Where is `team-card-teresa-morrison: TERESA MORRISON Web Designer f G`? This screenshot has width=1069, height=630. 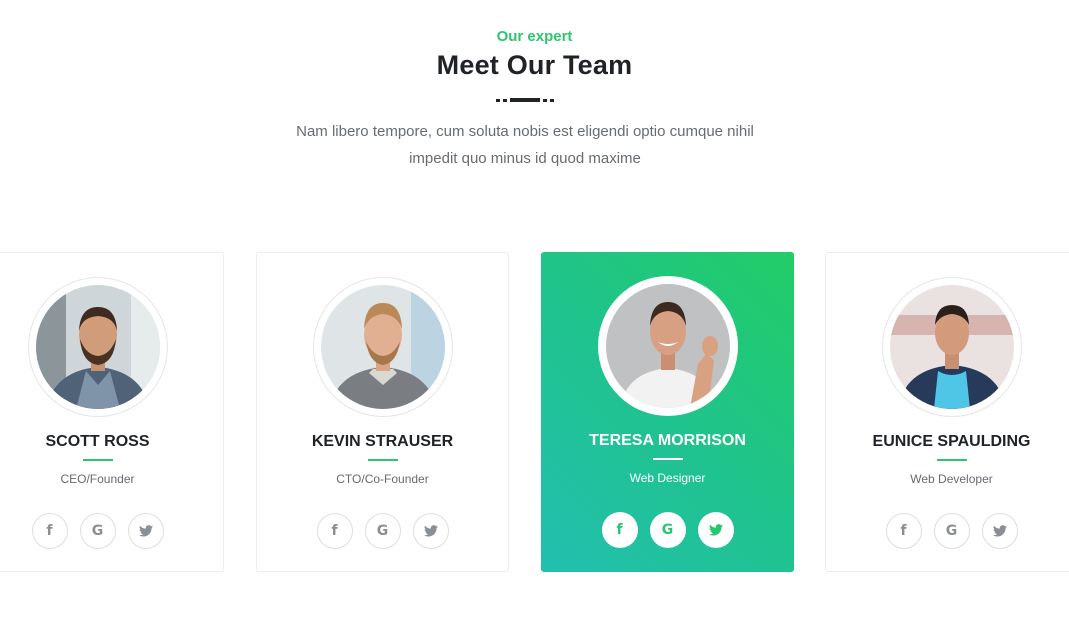
team-card-teresa-morrison: TERESA MORRISON Web Designer f G is located at coordinates (667, 412).